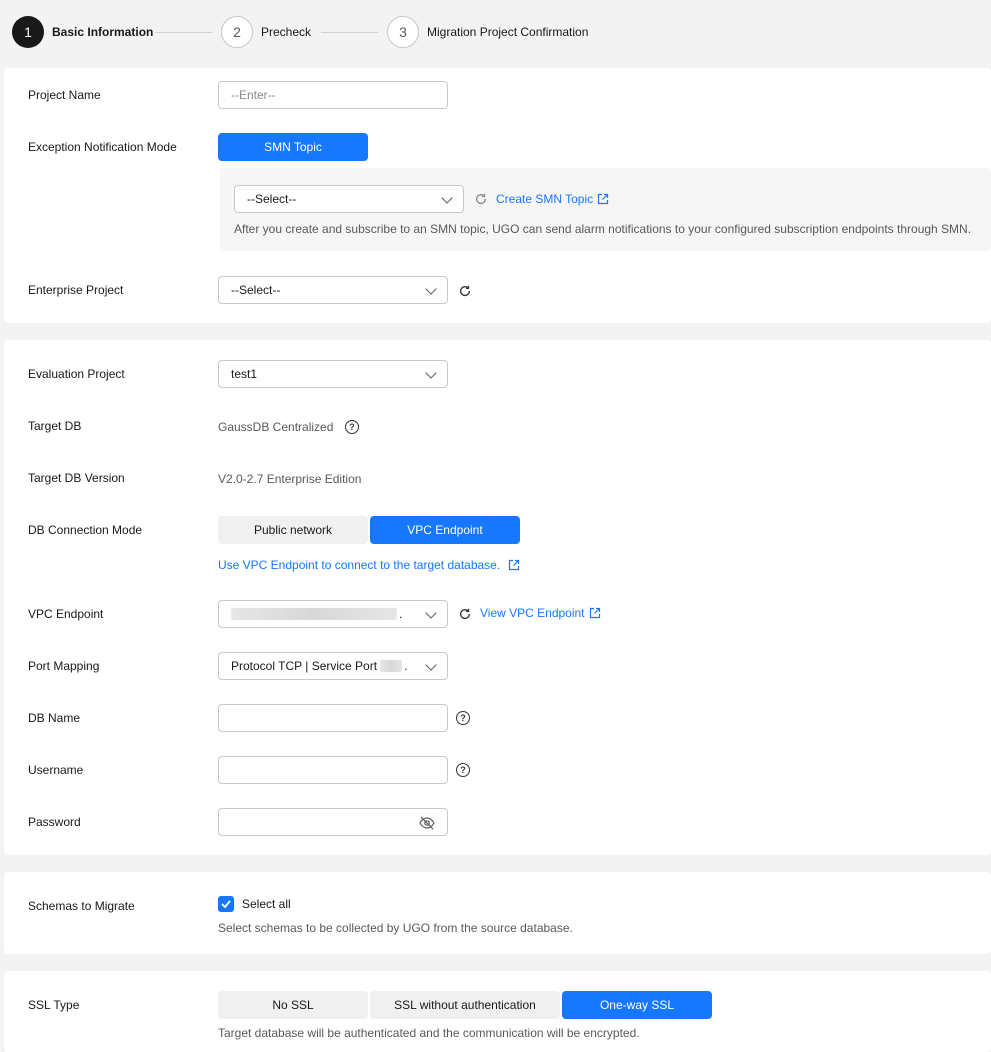 This screenshot has height=1052, width=991. What do you see at coordinates (237, 32) in the screenshot?
I see `step-2-circle: 2` at bounding box center [237, 32].